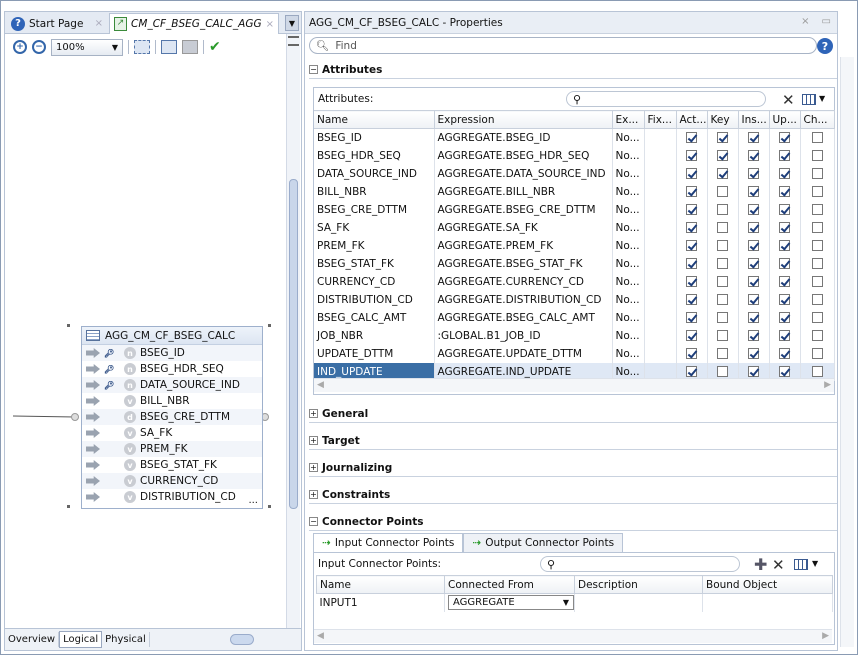 This screenshot has width=858, height=655. Describe the element at coordinates (523, 299) in the screenshot. I see `expression-cell: AGGREGATE.DISTRIBUTION_CD` at that location.